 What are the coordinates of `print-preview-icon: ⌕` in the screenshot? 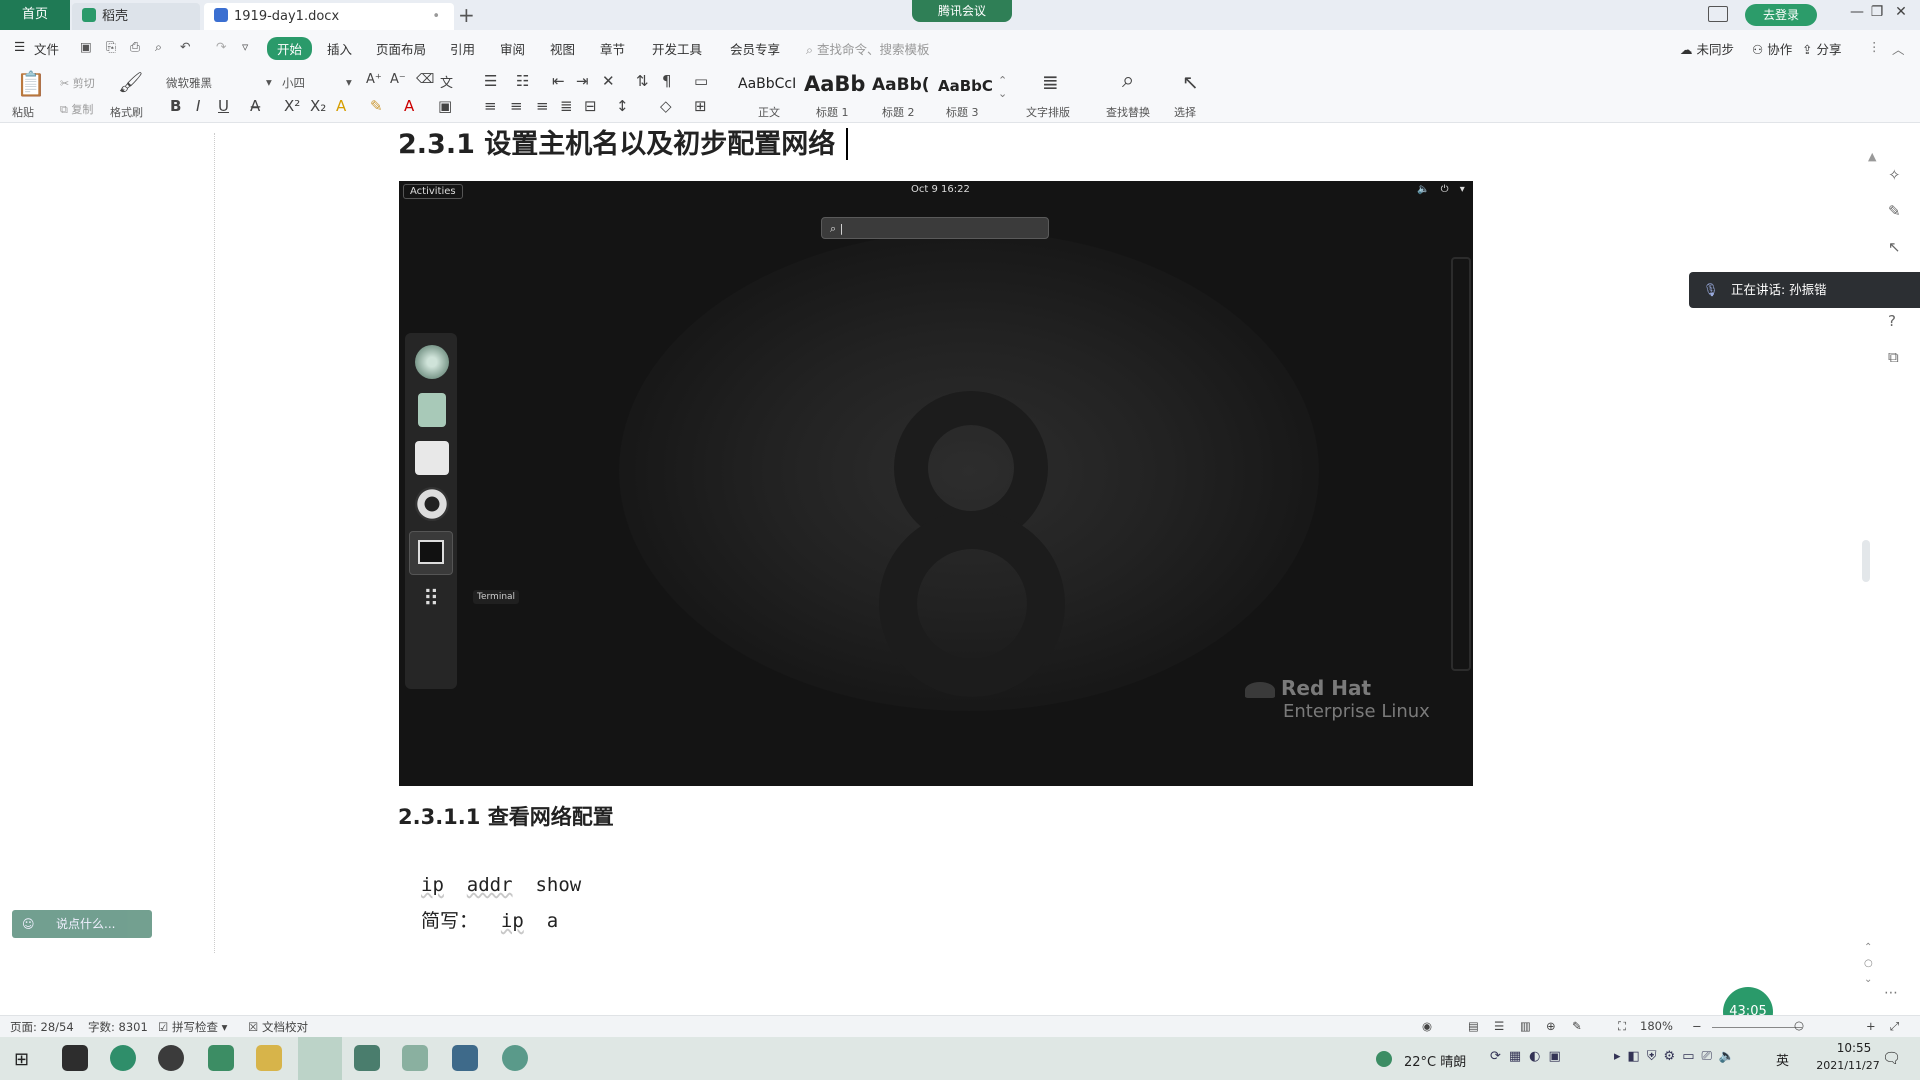 It's located at (158, 47).